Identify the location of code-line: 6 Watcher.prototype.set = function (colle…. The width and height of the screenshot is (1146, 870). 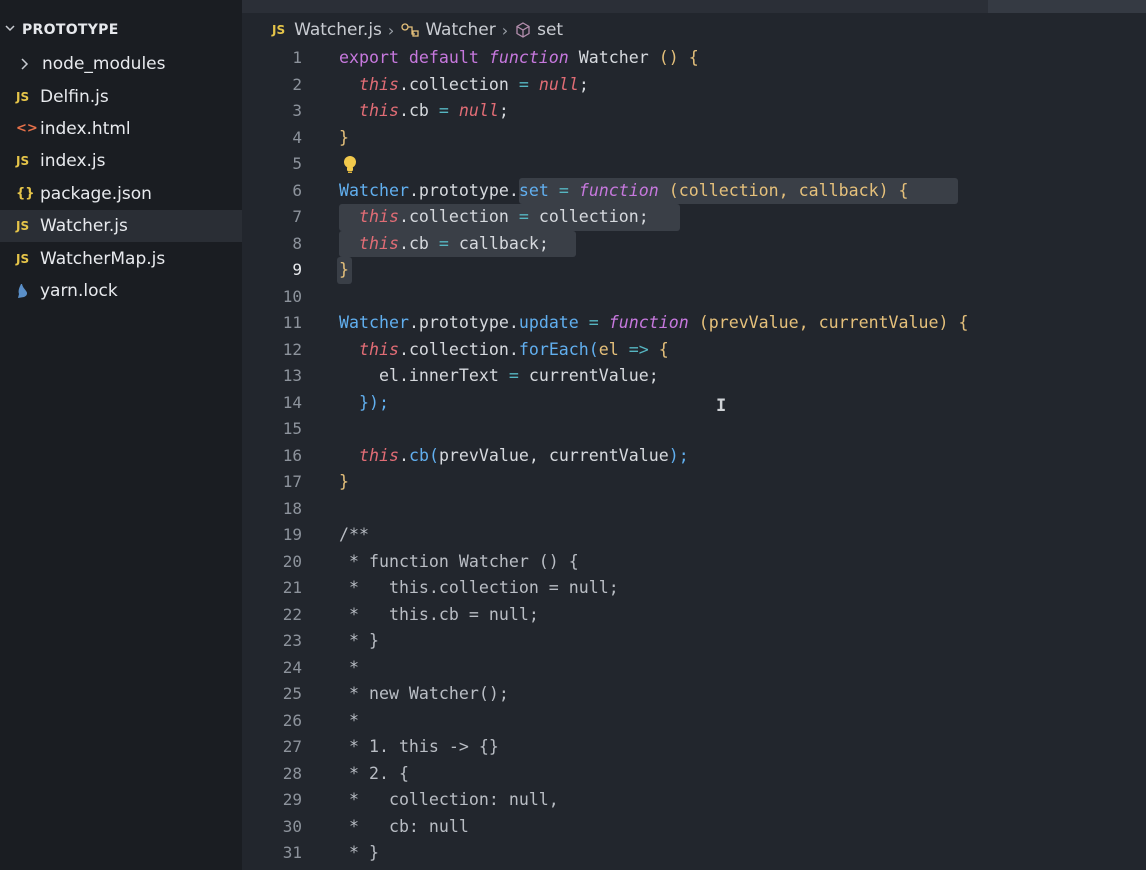
(694, 190).